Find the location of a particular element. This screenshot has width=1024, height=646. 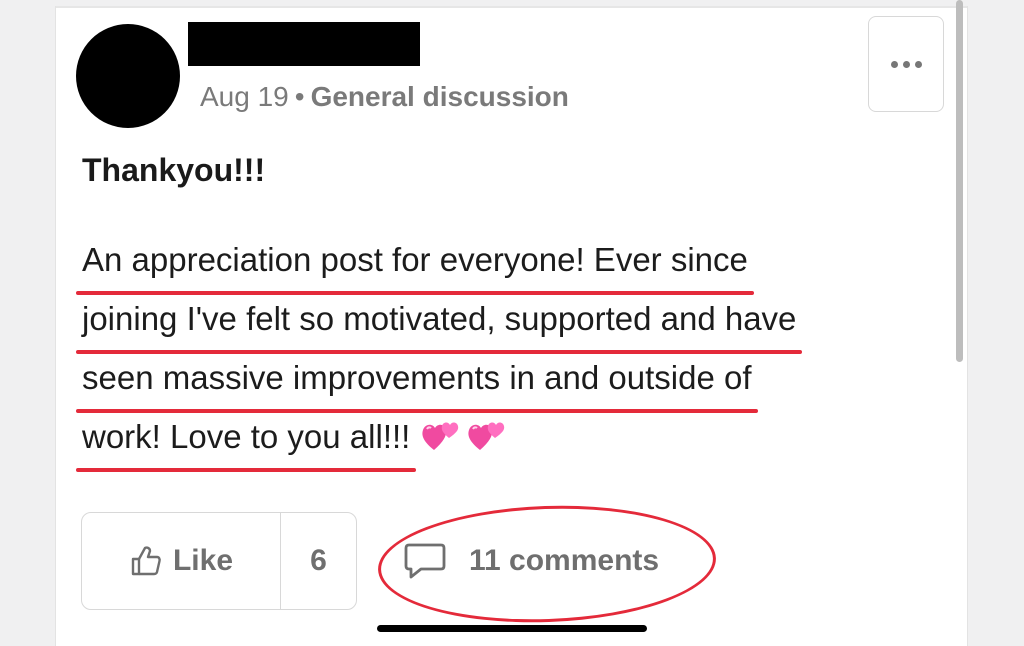

emoji-group is located at coordinates (464, 436).